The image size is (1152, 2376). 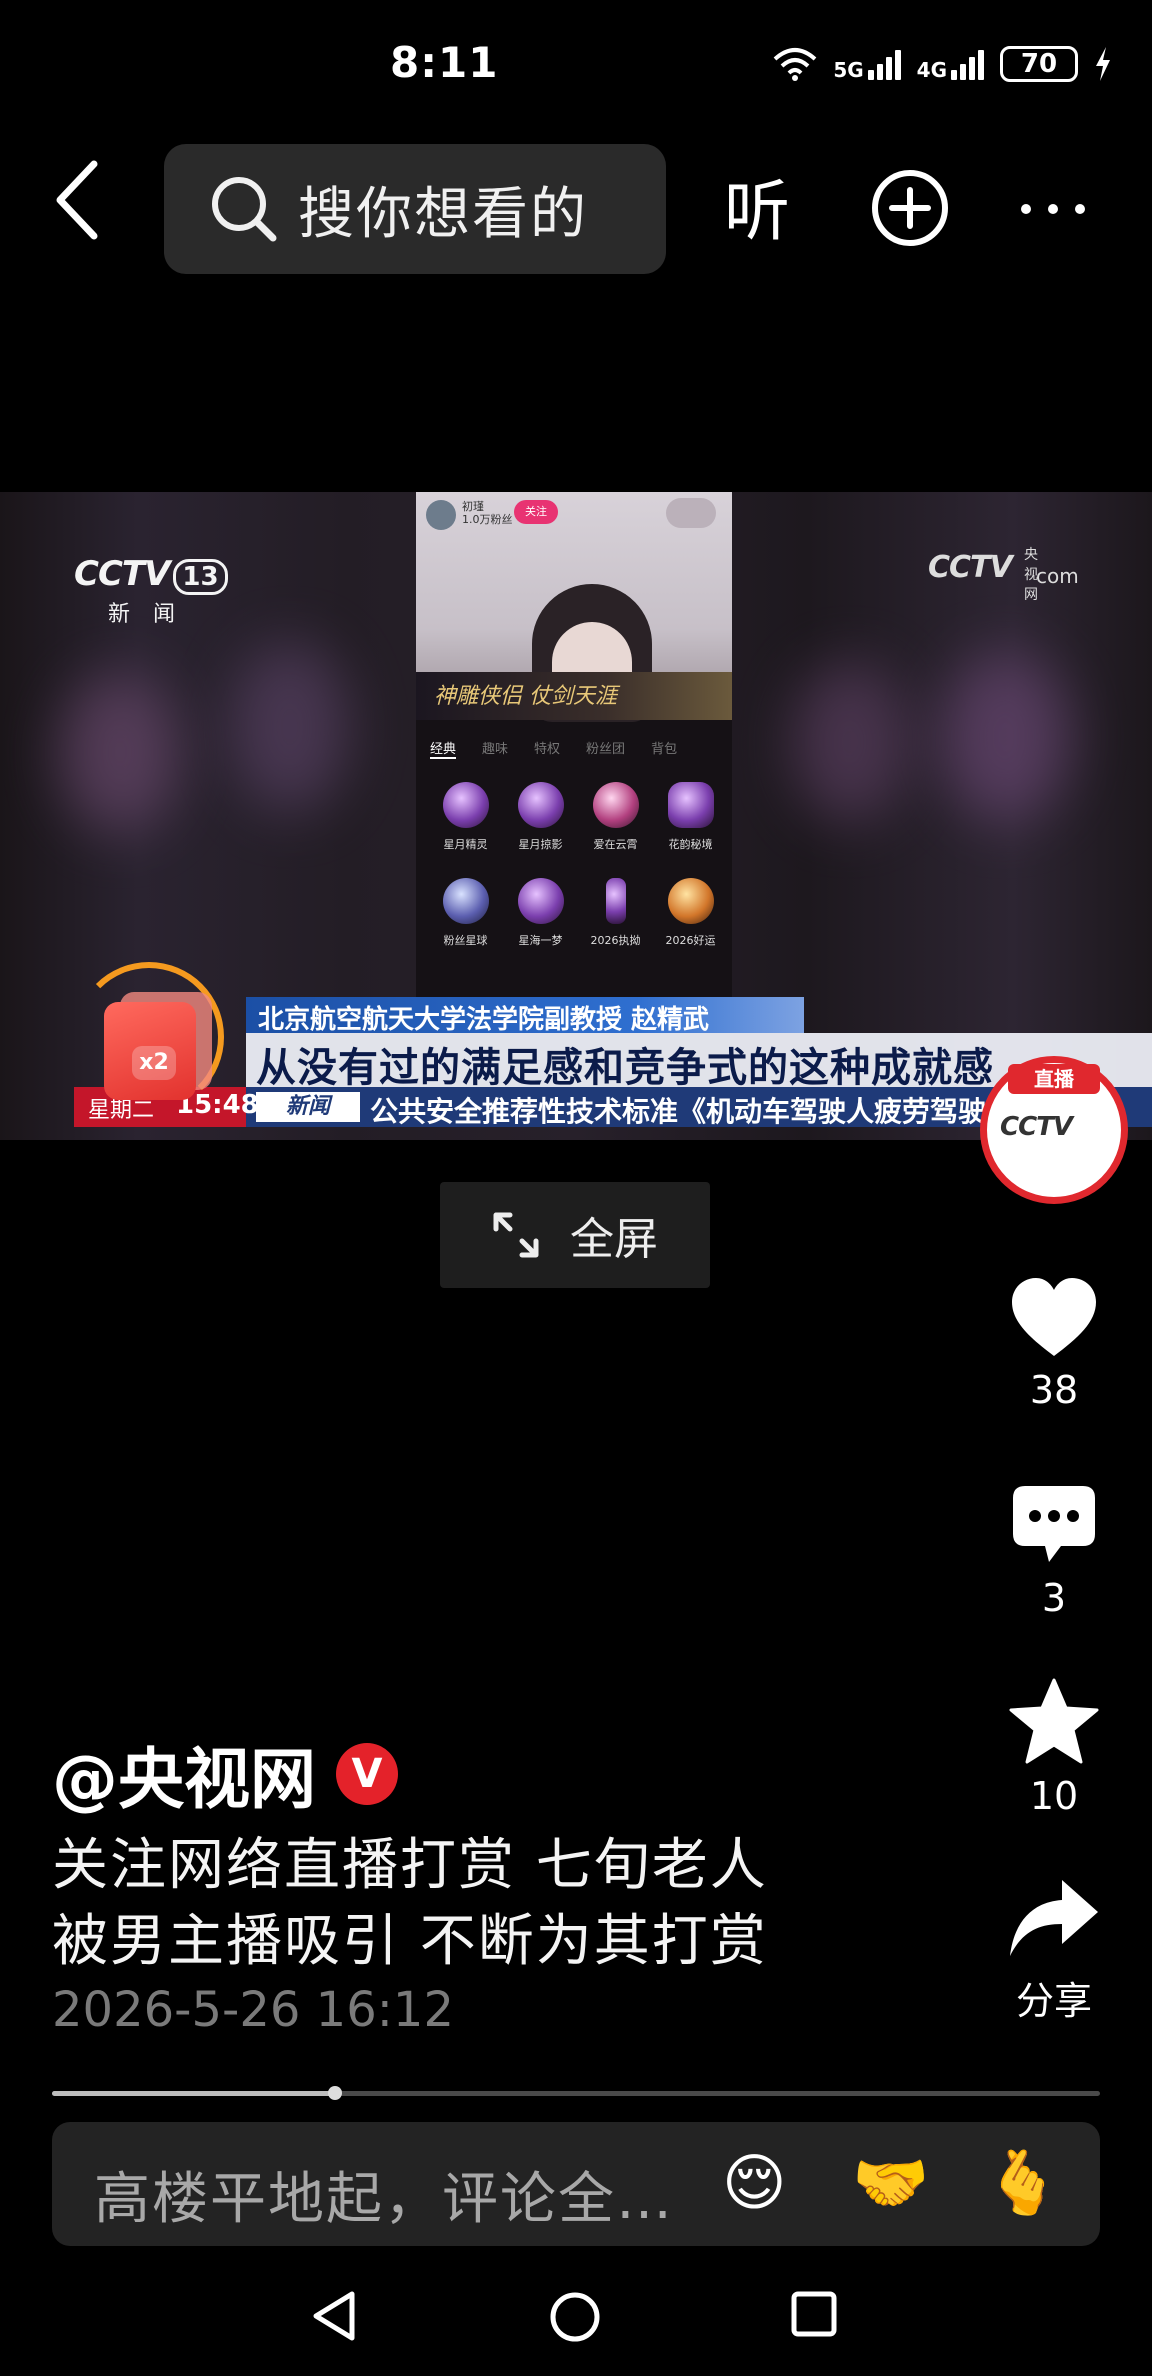 I want to click on gift-item: 星海一梦, so click(x=540, y=913).